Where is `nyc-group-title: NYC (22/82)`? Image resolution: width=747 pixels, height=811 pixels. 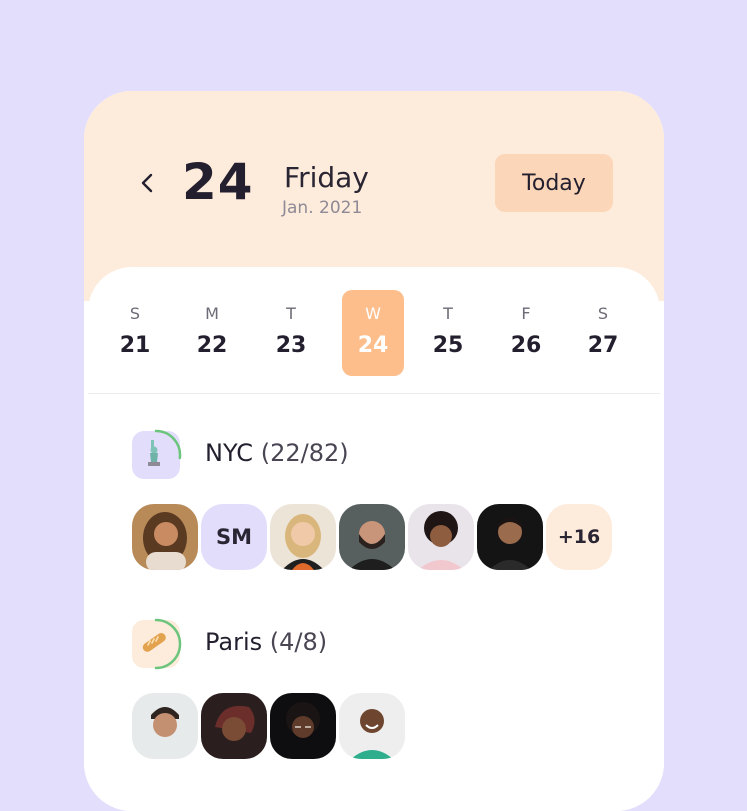
nyc-group-title: NYC (22/82) is located at coordinates (277, 453).